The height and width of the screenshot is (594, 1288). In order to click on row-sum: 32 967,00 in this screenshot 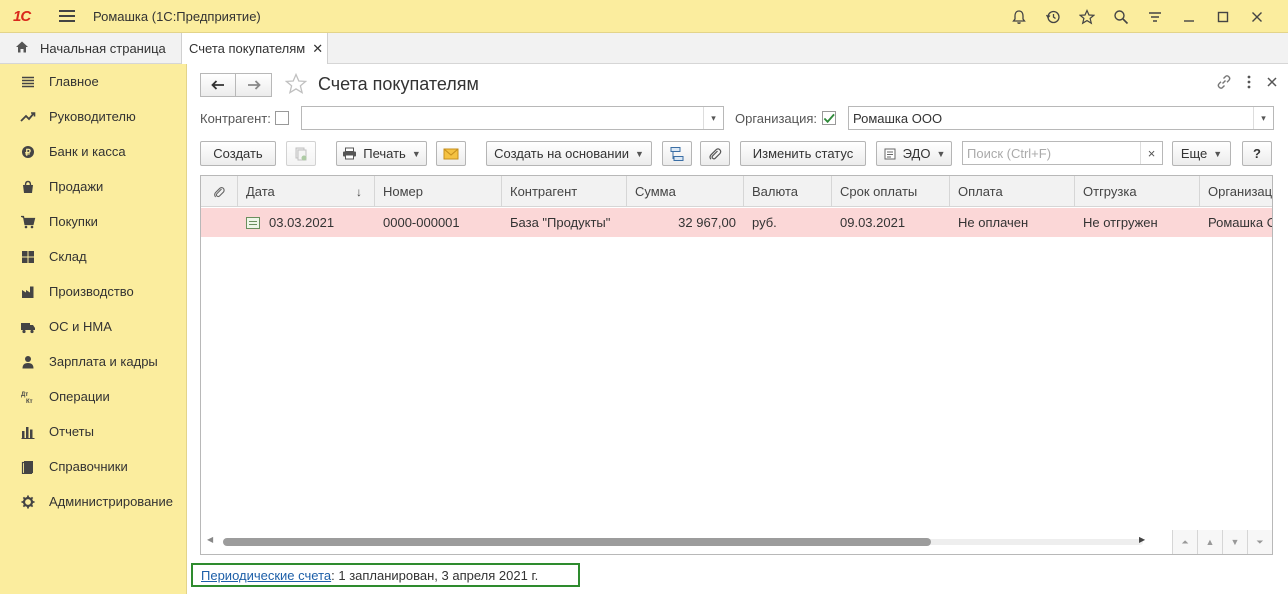, I will do `click(707, 222)`.